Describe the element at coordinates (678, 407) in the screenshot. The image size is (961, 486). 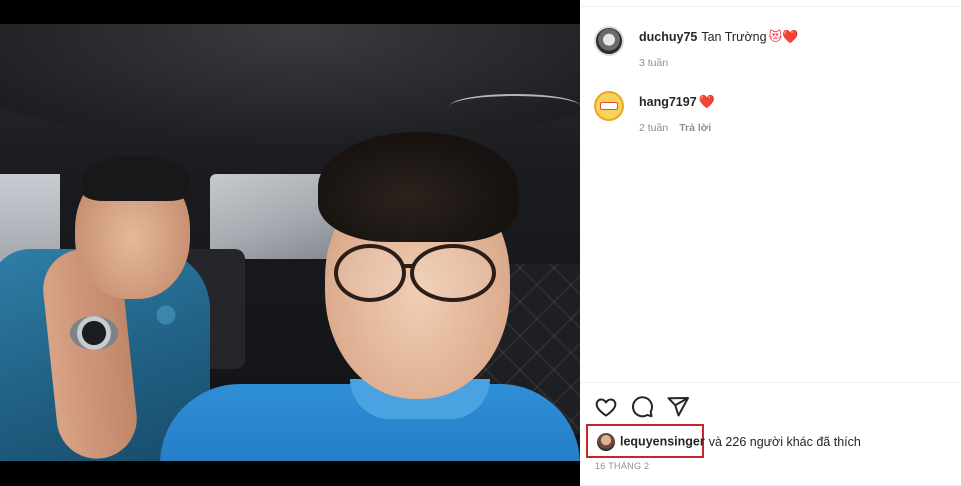
I see `share-icon` at that location.